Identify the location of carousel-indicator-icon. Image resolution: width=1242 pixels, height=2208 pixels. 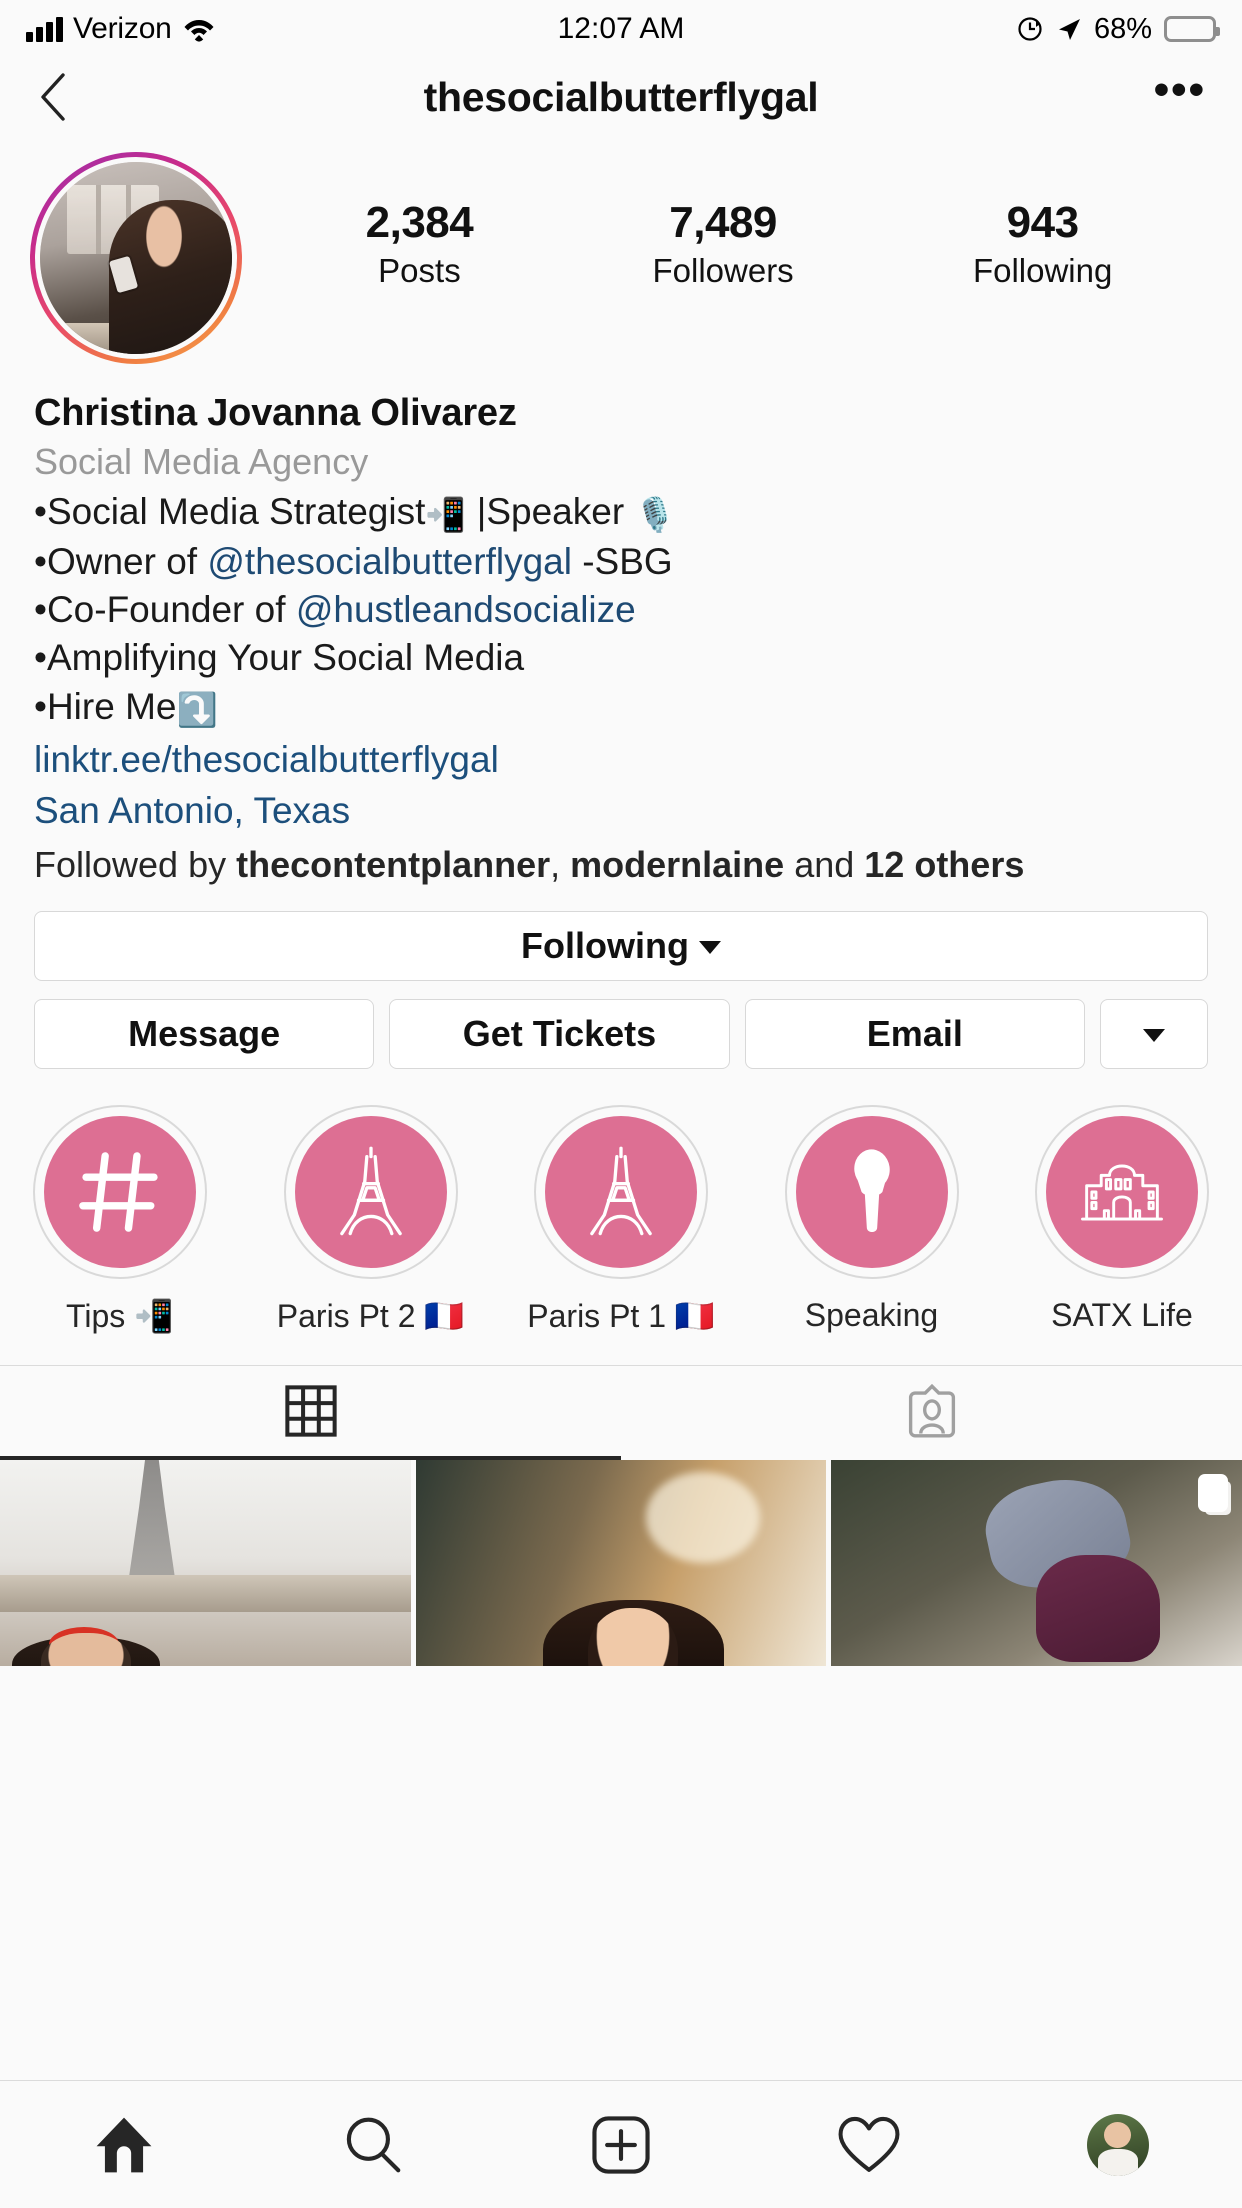
(1212, 1492).